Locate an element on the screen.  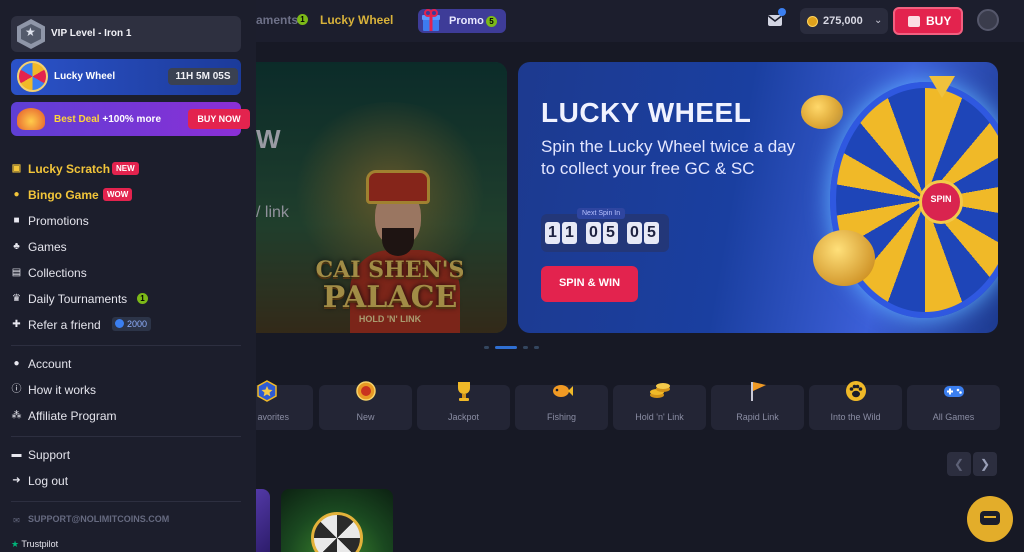
gift-icon: ■ is located at coordinates (16, 220).